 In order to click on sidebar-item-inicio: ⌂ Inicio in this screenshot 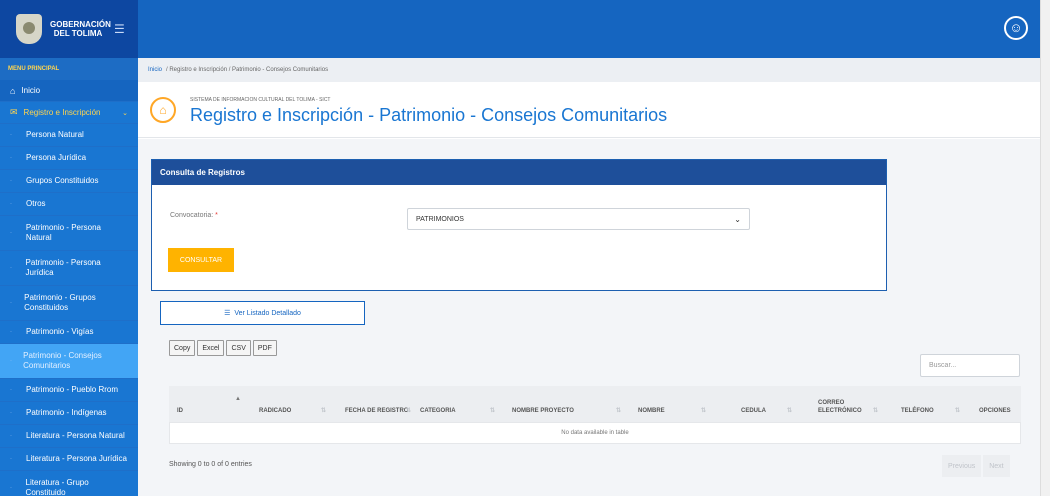, I will do `click(69, 91)`.